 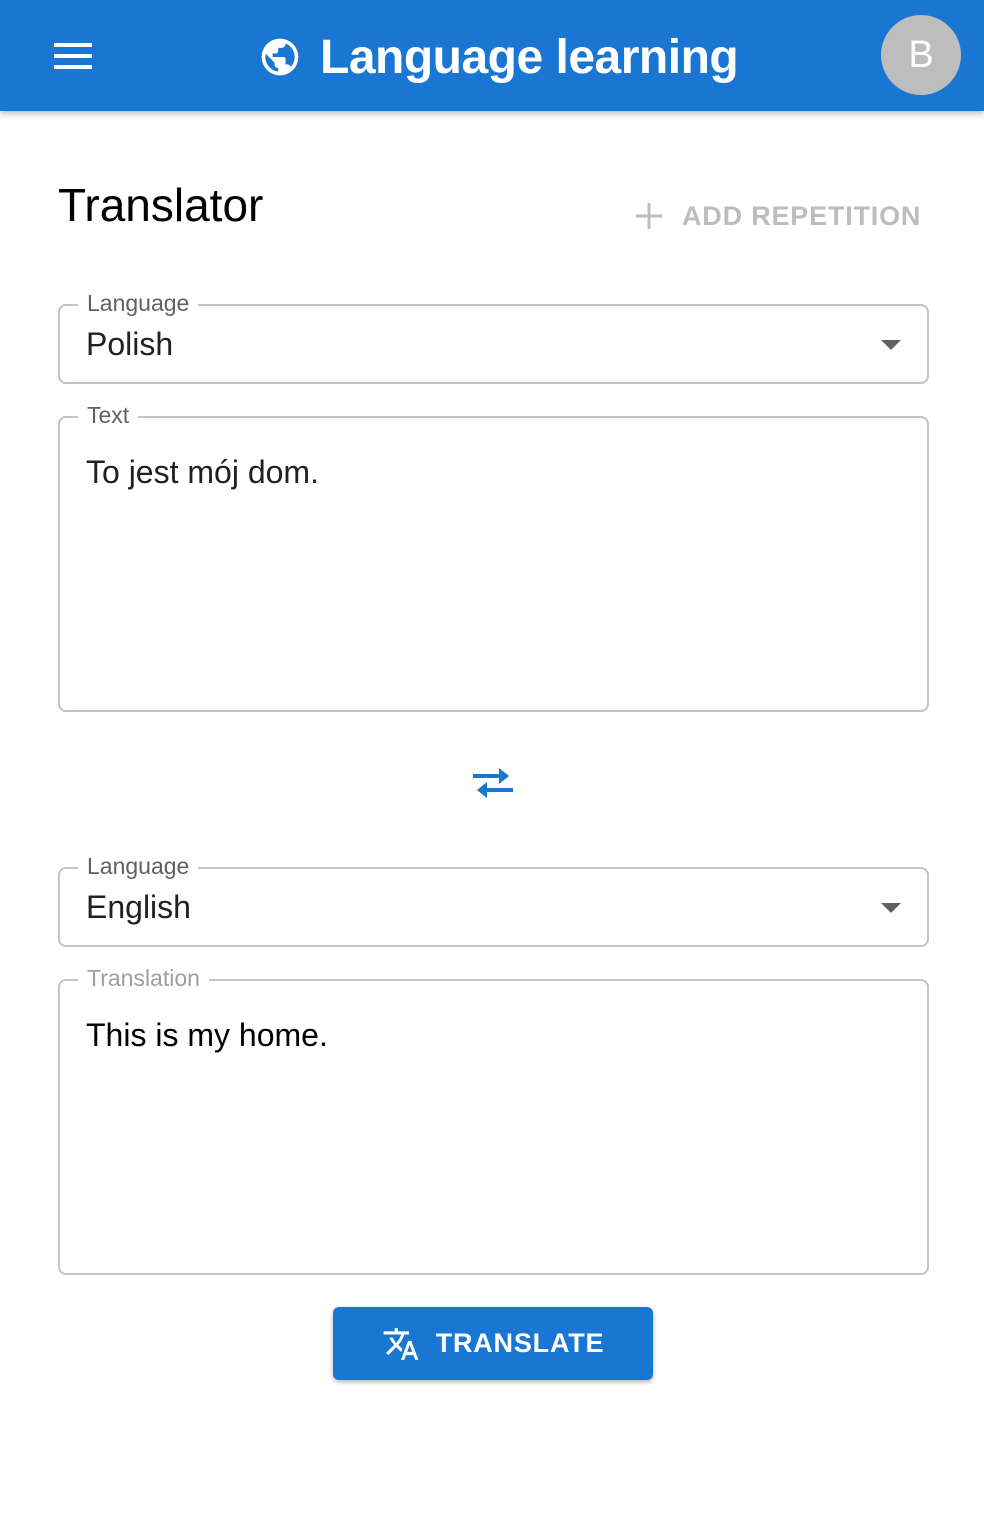 I want to click on target-language-select: Language English, so click(x=493, y=899).